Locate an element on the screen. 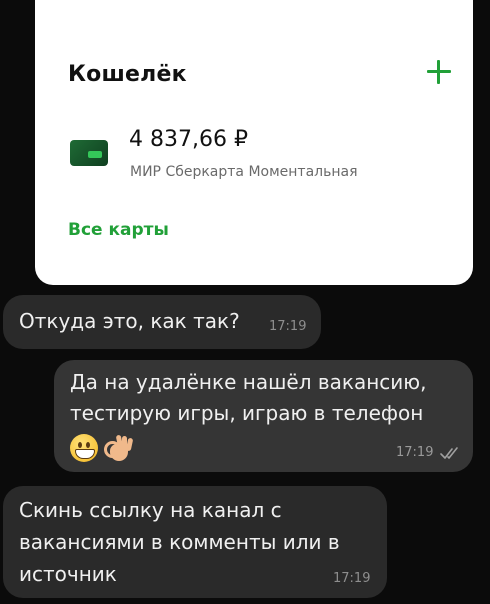 The height and width of the screenshot is (604, 490). all-cards-link: Все карты is located at coordinates (118, 230).